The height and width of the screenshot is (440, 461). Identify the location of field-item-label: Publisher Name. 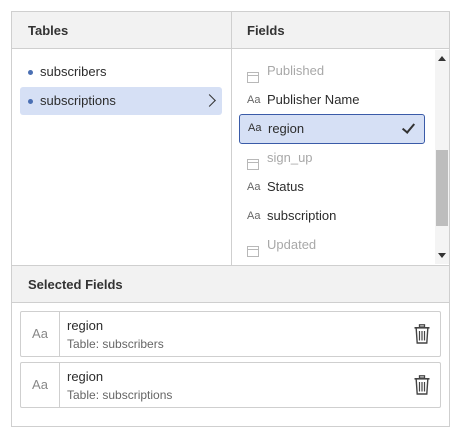
(313, 99).